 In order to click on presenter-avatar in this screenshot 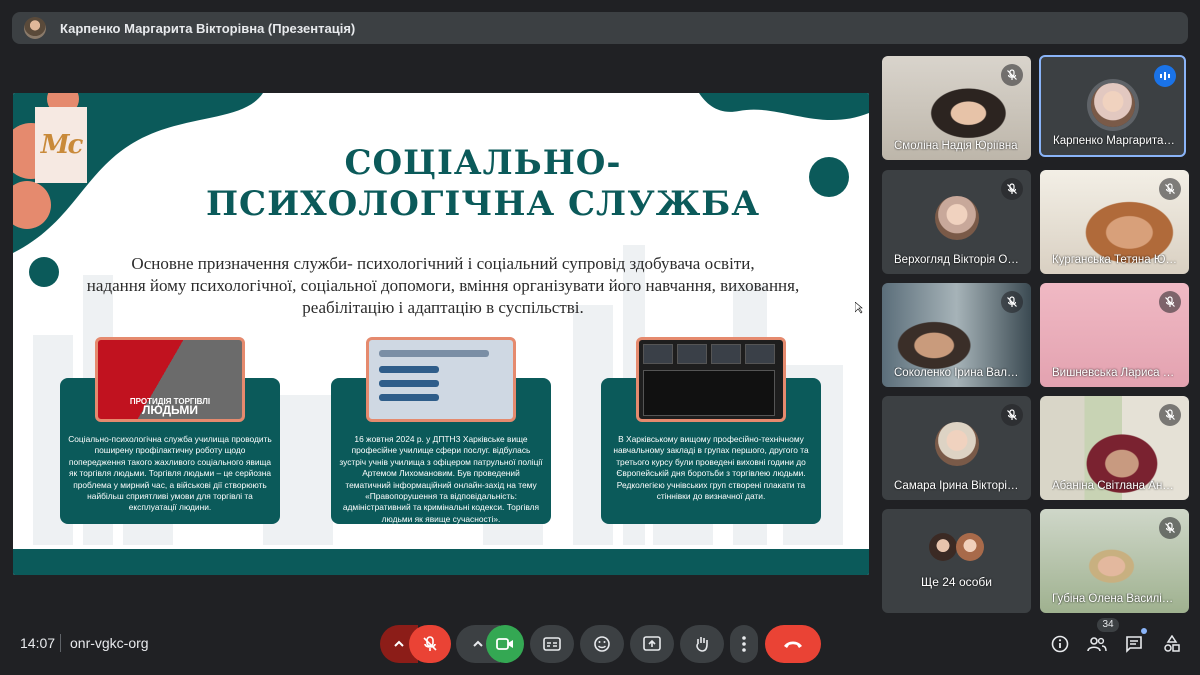, I will do `click(35, 28)`.